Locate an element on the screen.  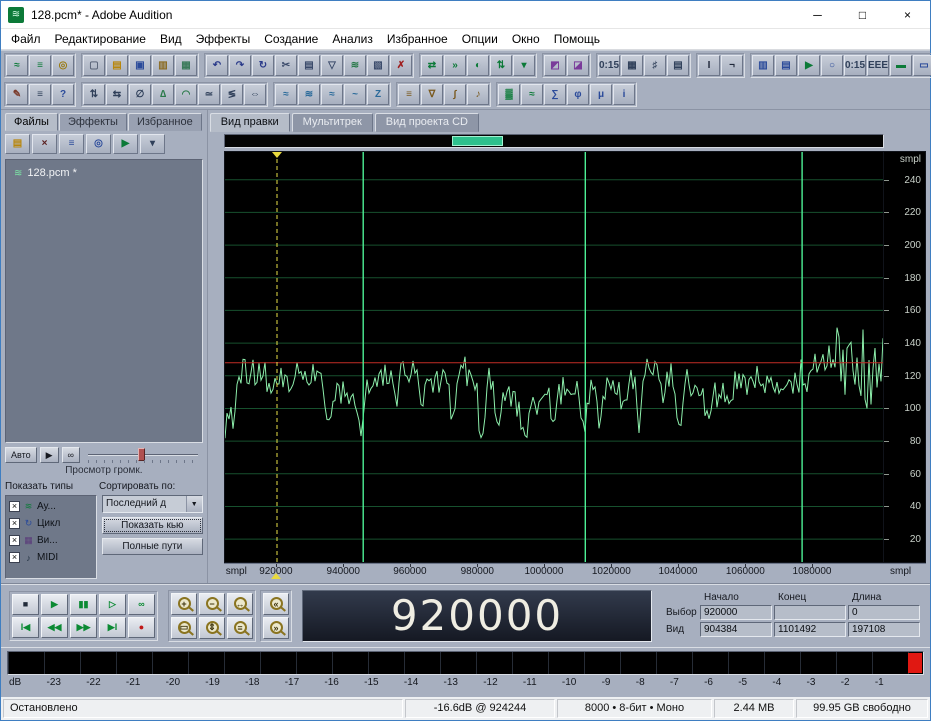
file-types-list: × ≋ Ау... × ↻ Цикл × ▦ Ви... × ♪ MIDI is located at coordinates (51, 537).